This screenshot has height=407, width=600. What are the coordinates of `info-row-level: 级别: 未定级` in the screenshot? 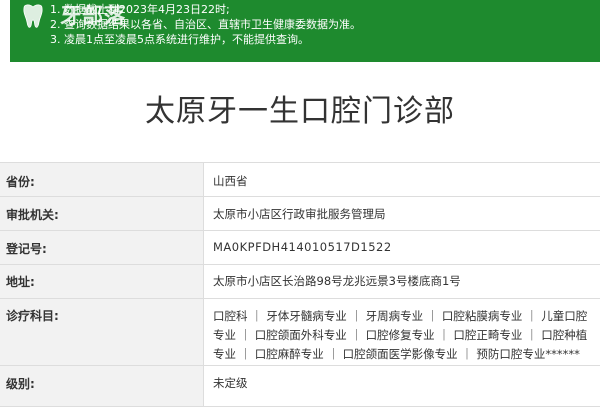 It's located at (300, 386).